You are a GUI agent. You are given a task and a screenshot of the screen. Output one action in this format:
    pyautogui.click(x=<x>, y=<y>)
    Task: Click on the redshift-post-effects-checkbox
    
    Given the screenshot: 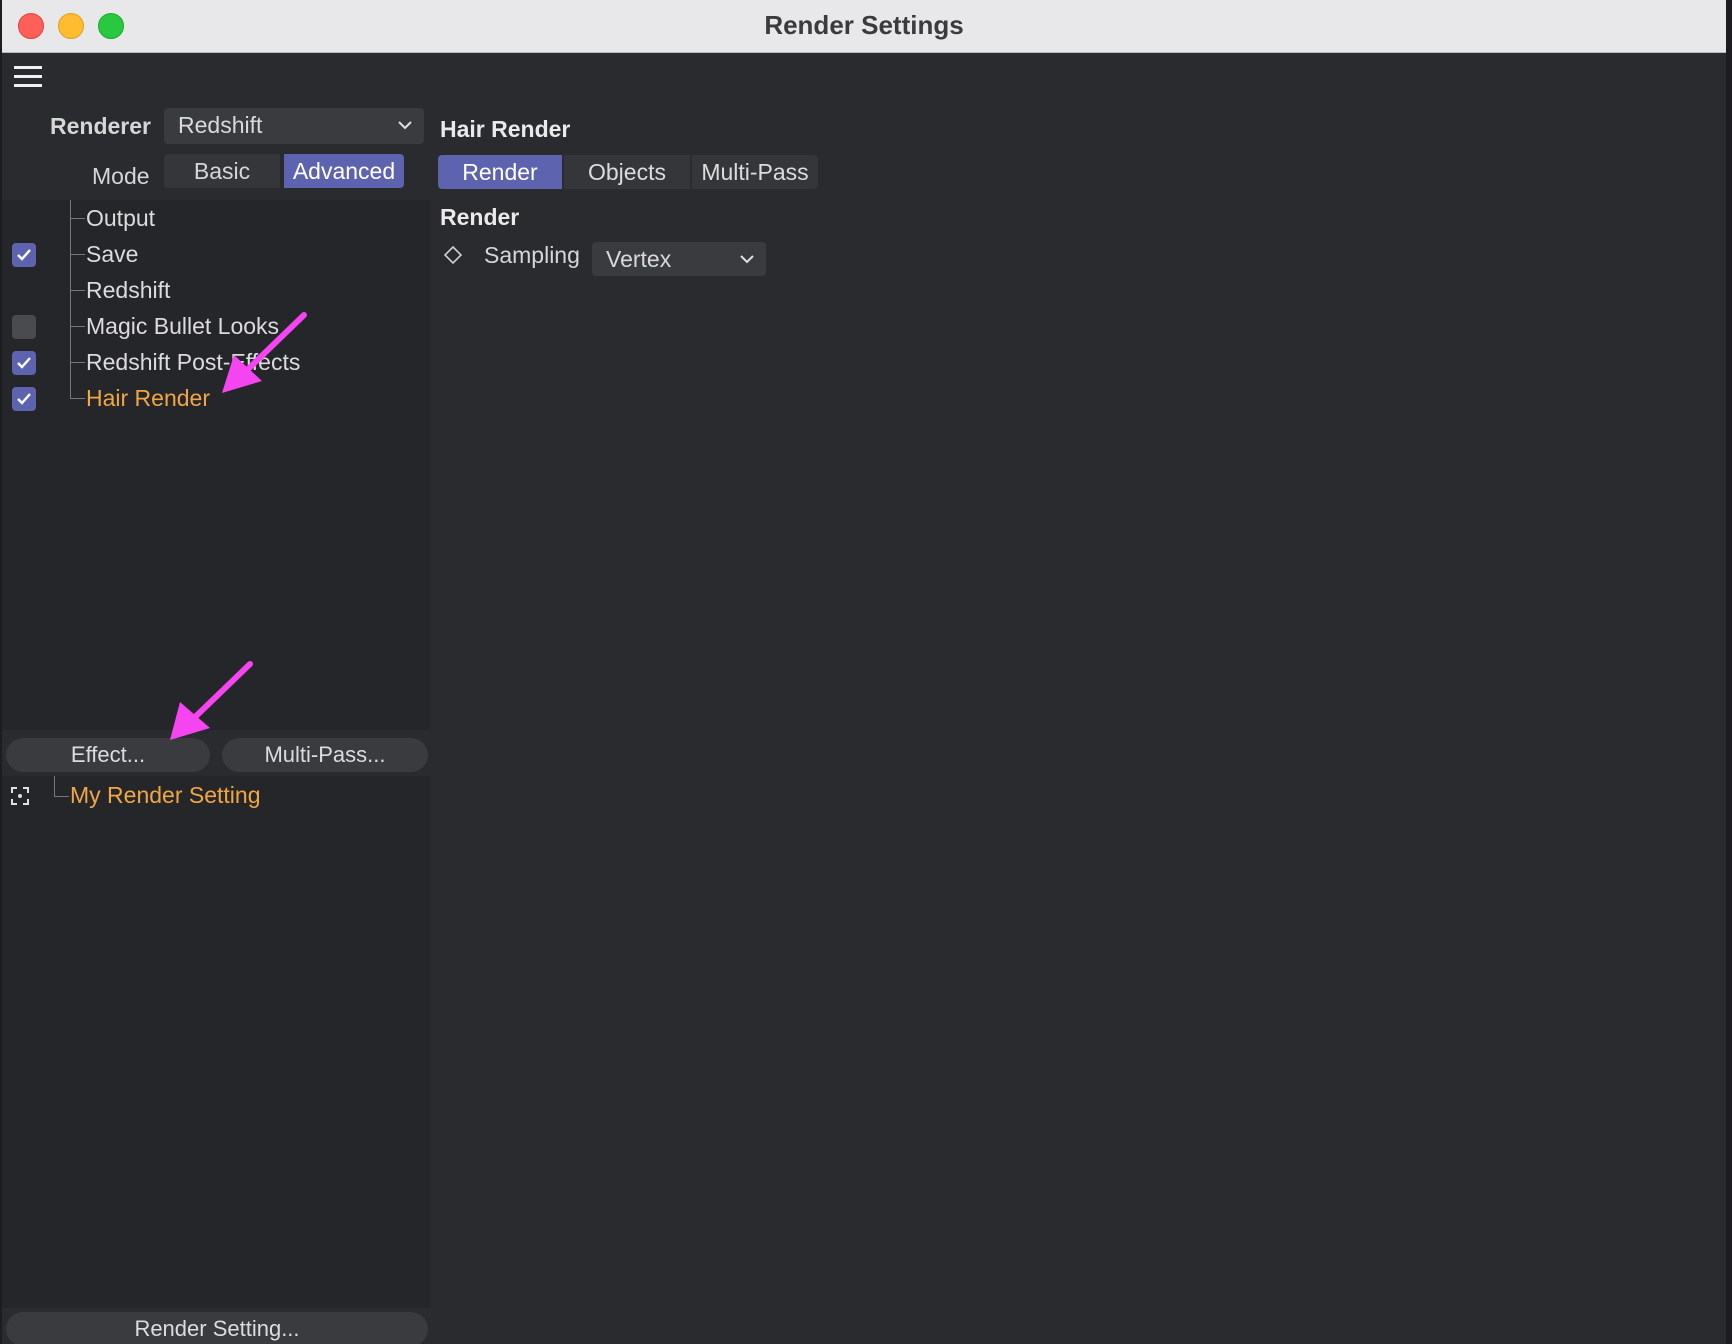 What is the action you would take?
    pyautogui.click(x=24, y=363)
    